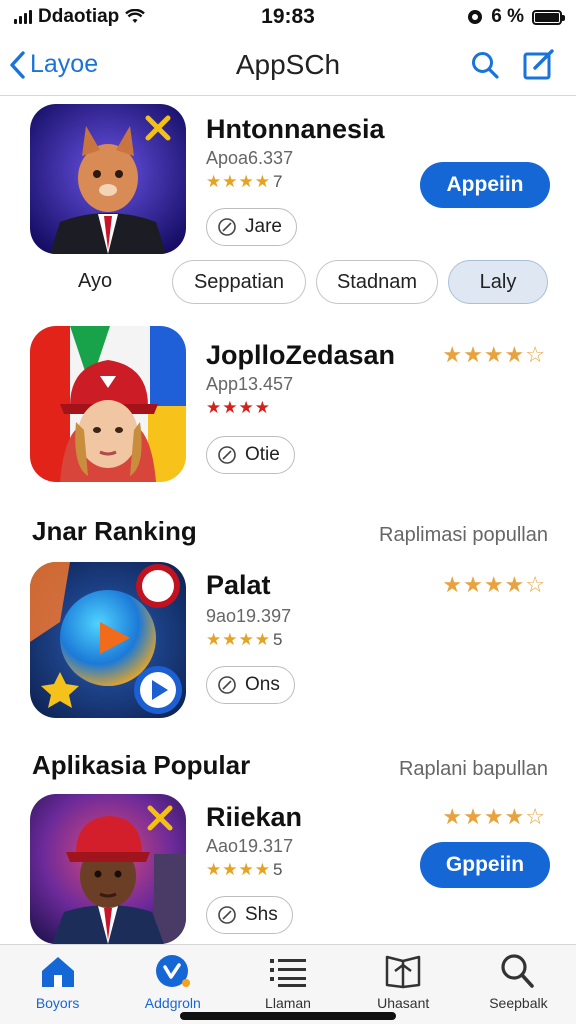  I want to click on app-store-icon, so click(172, 971).